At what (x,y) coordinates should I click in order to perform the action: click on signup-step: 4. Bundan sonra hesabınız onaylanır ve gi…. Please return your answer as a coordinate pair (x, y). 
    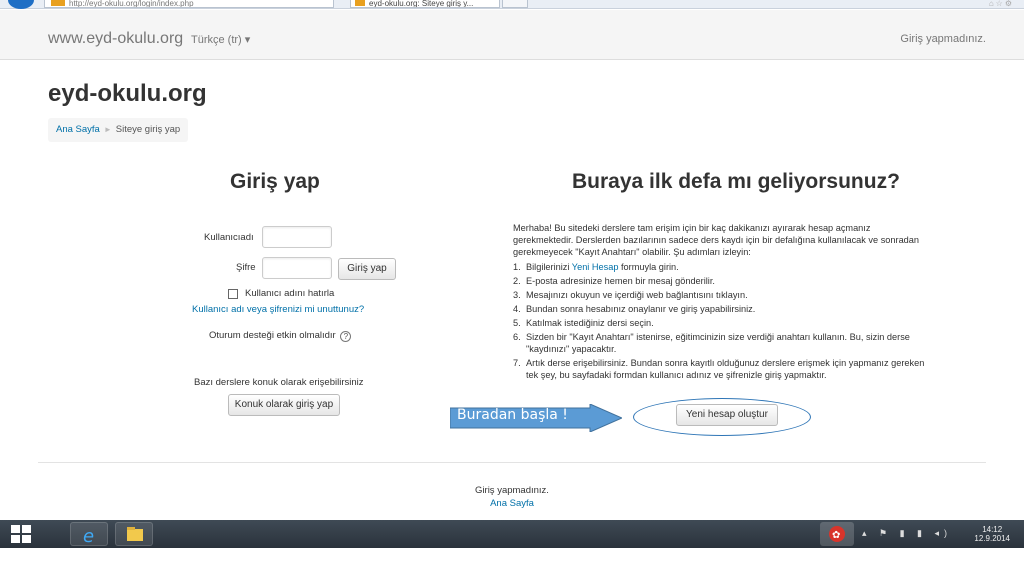
    Looking at the image, I should click on (723, 309).